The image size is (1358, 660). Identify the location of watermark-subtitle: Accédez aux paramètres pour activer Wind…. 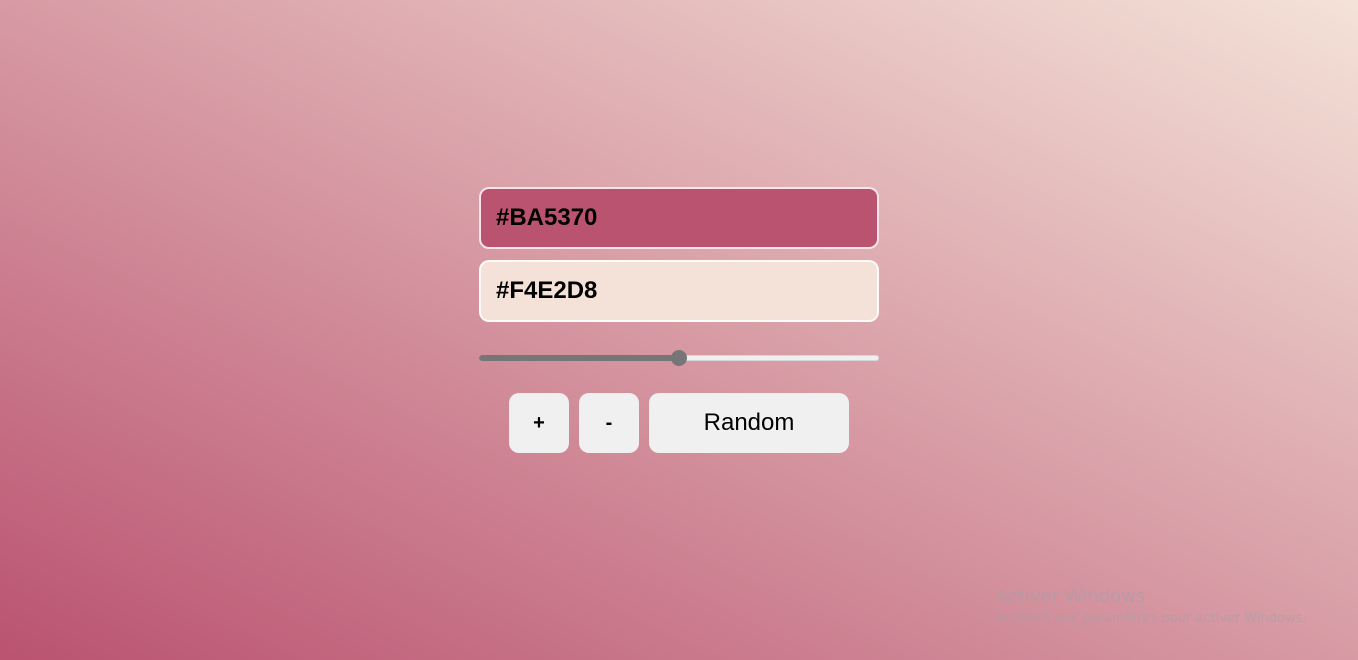
(1151, 618).